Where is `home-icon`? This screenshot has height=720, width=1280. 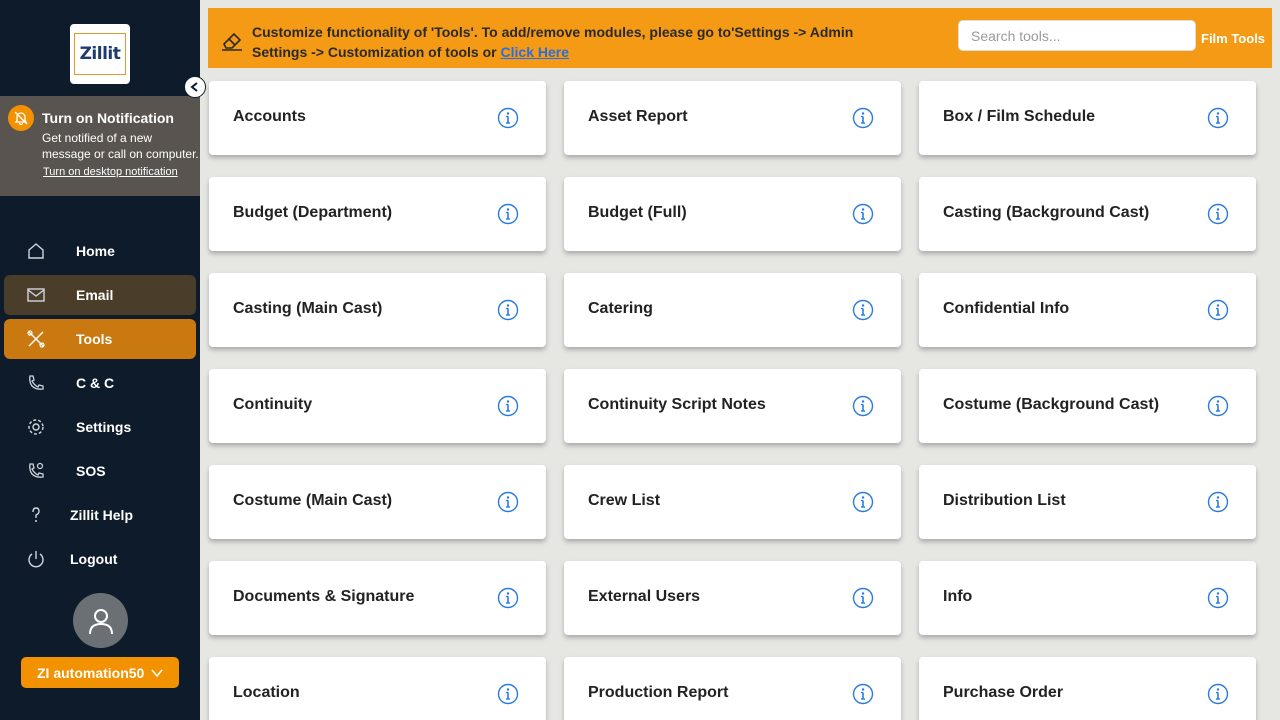 home-icon is located at coordinates (36, 251).